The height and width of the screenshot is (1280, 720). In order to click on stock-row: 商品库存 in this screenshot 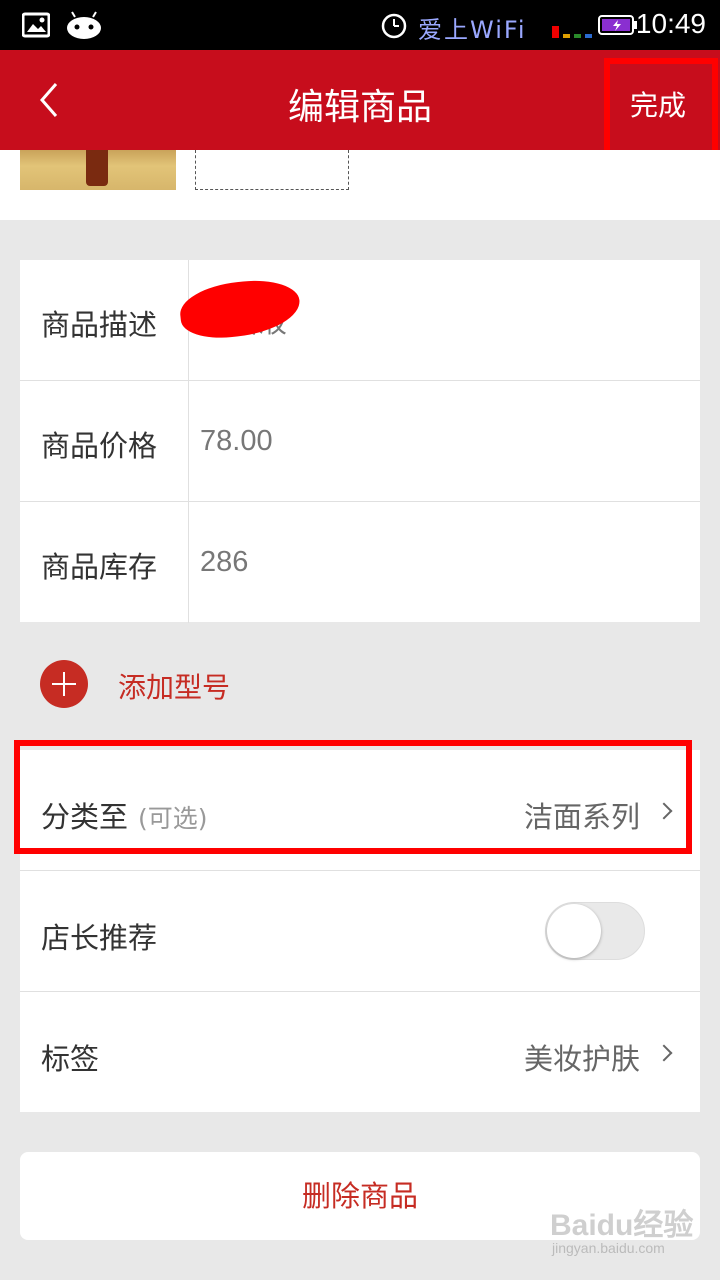, I will do `click(360, 562)`.